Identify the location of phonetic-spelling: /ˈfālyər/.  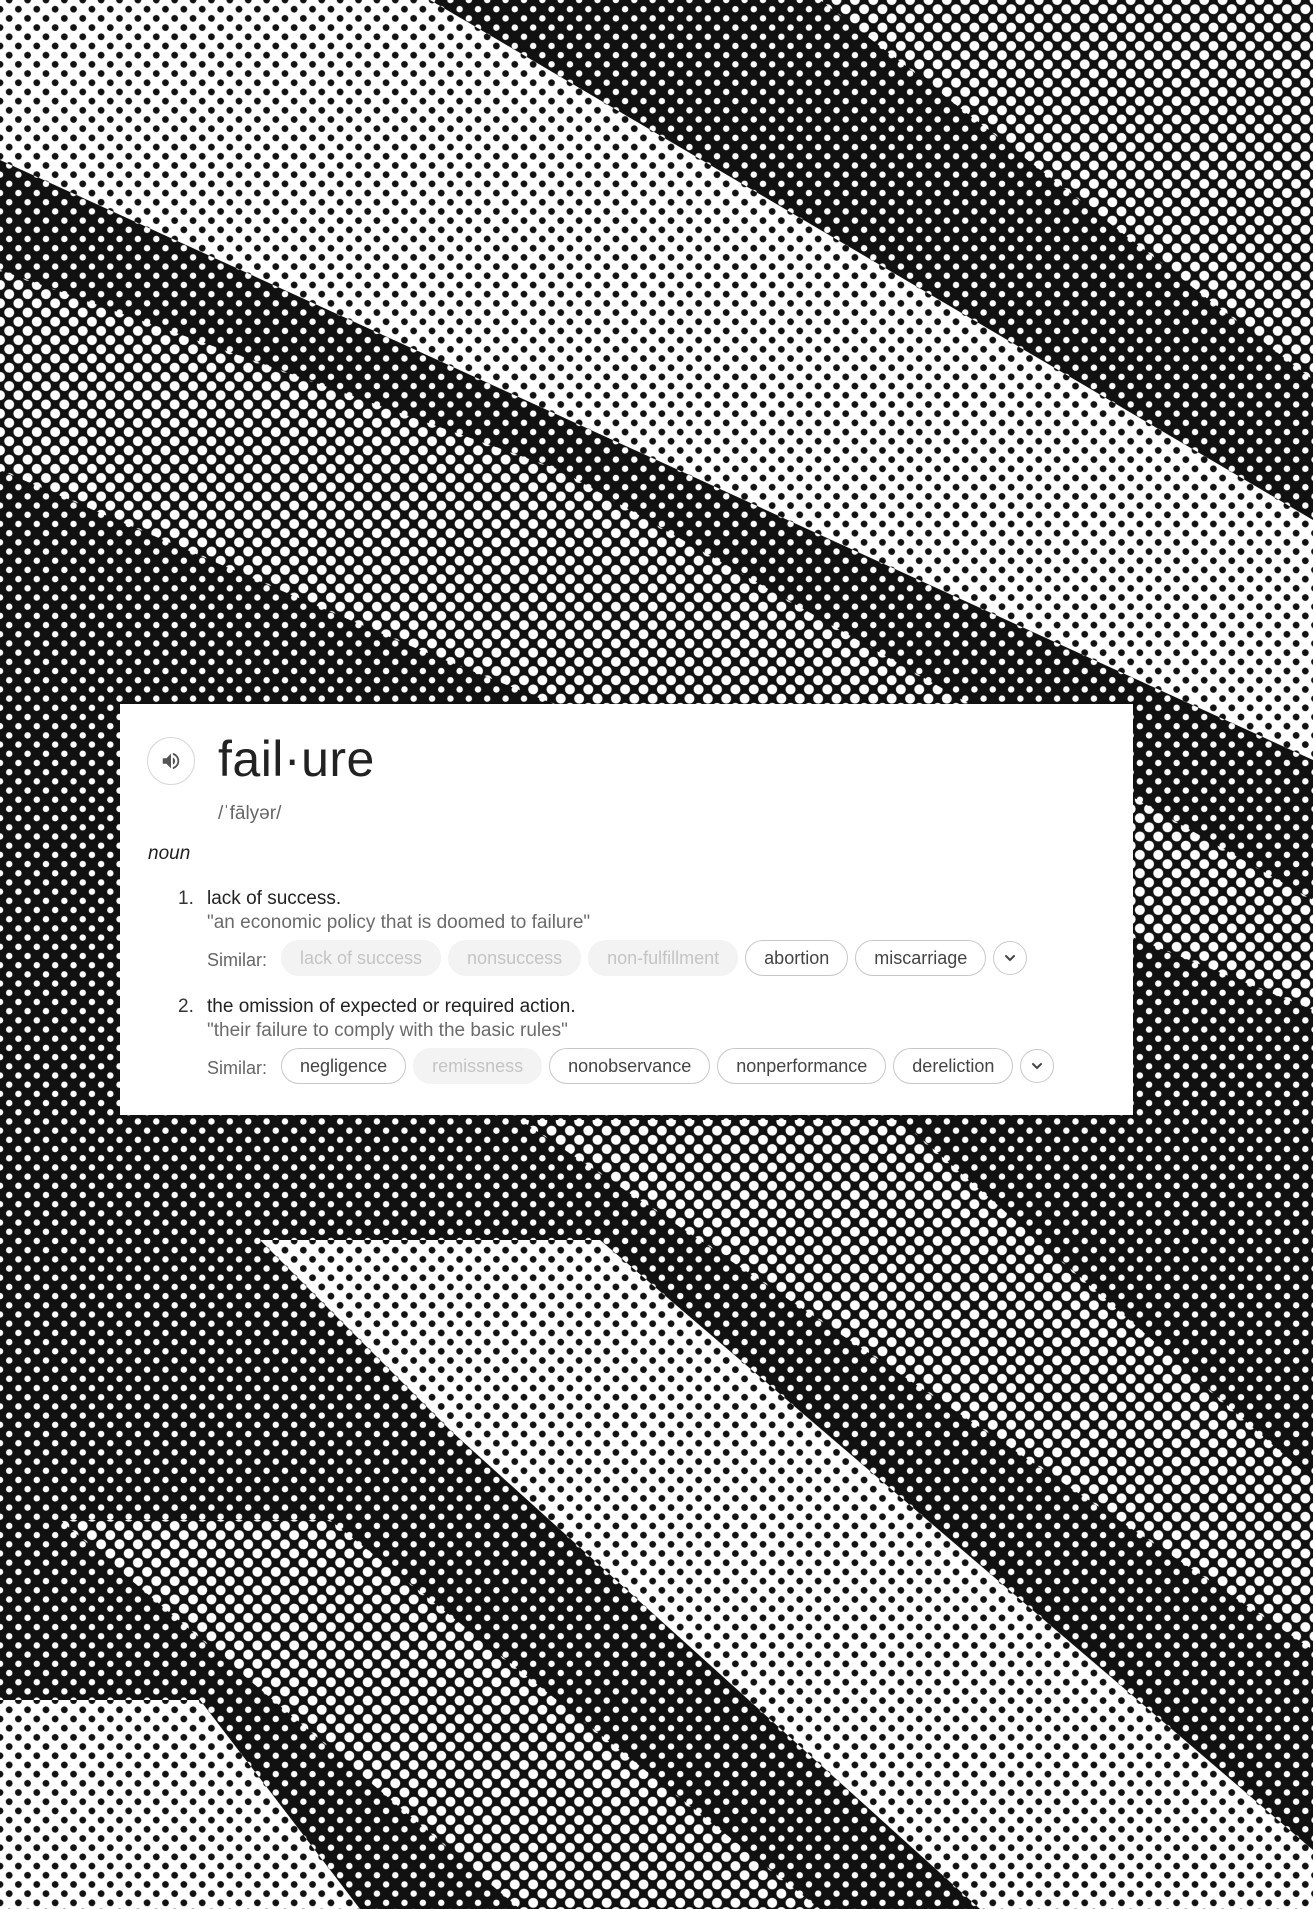
(250, 813).